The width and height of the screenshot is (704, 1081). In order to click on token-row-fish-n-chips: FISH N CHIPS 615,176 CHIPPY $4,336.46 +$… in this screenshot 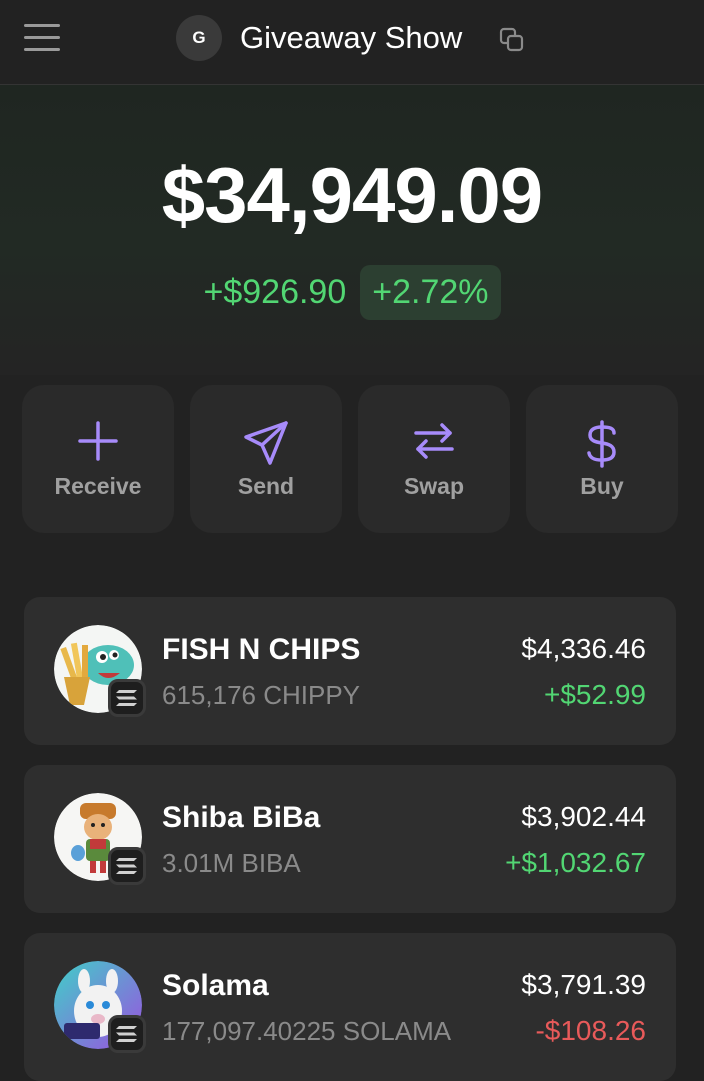, I will do `click(350, 671)`.